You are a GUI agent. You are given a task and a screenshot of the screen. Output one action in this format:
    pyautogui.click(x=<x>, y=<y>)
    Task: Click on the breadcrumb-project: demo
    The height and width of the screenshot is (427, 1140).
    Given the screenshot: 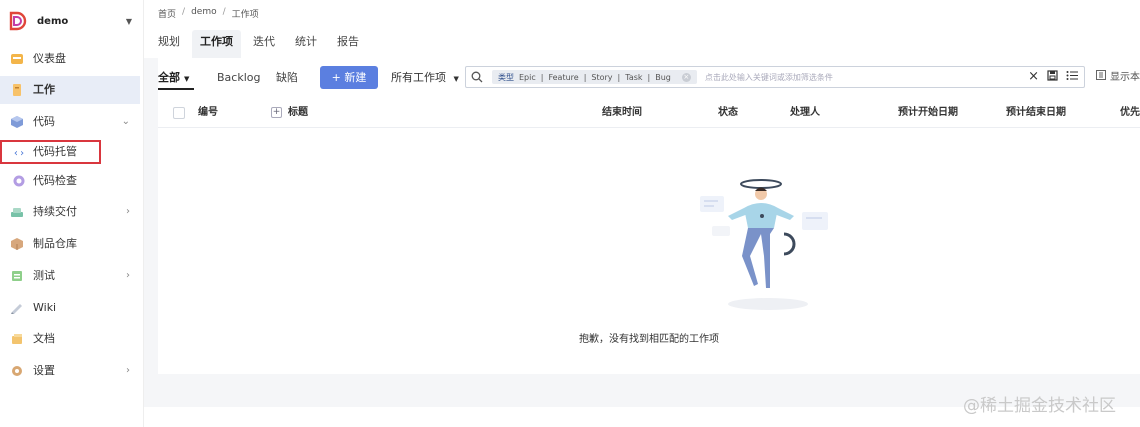 What is the action you would take?
    pyautogui.click(x=204, y=13)
    